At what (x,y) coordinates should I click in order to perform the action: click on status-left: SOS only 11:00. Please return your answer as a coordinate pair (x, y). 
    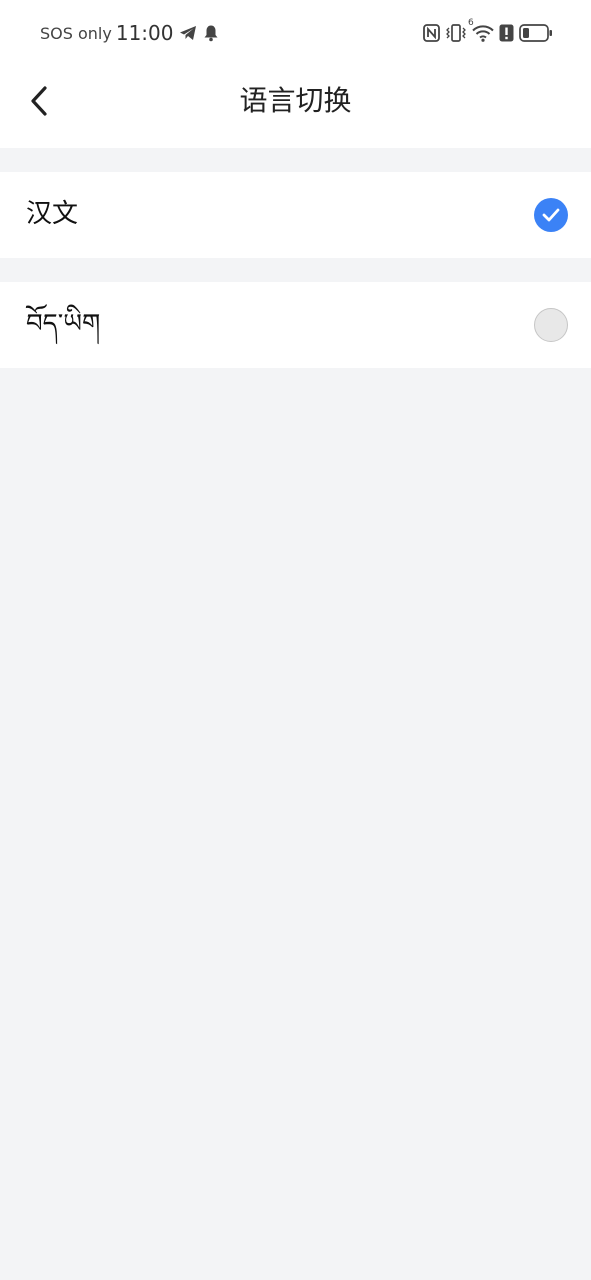
    Looking at the image, I should click on (129, 33).